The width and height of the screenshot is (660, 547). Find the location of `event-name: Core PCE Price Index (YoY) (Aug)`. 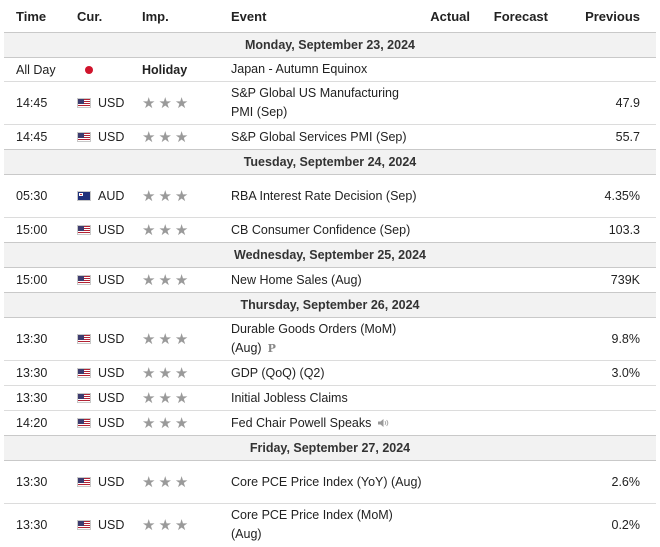

event-name: Core PCE Price Index (YoY) (Aug) is located at coordinates (326, 482).